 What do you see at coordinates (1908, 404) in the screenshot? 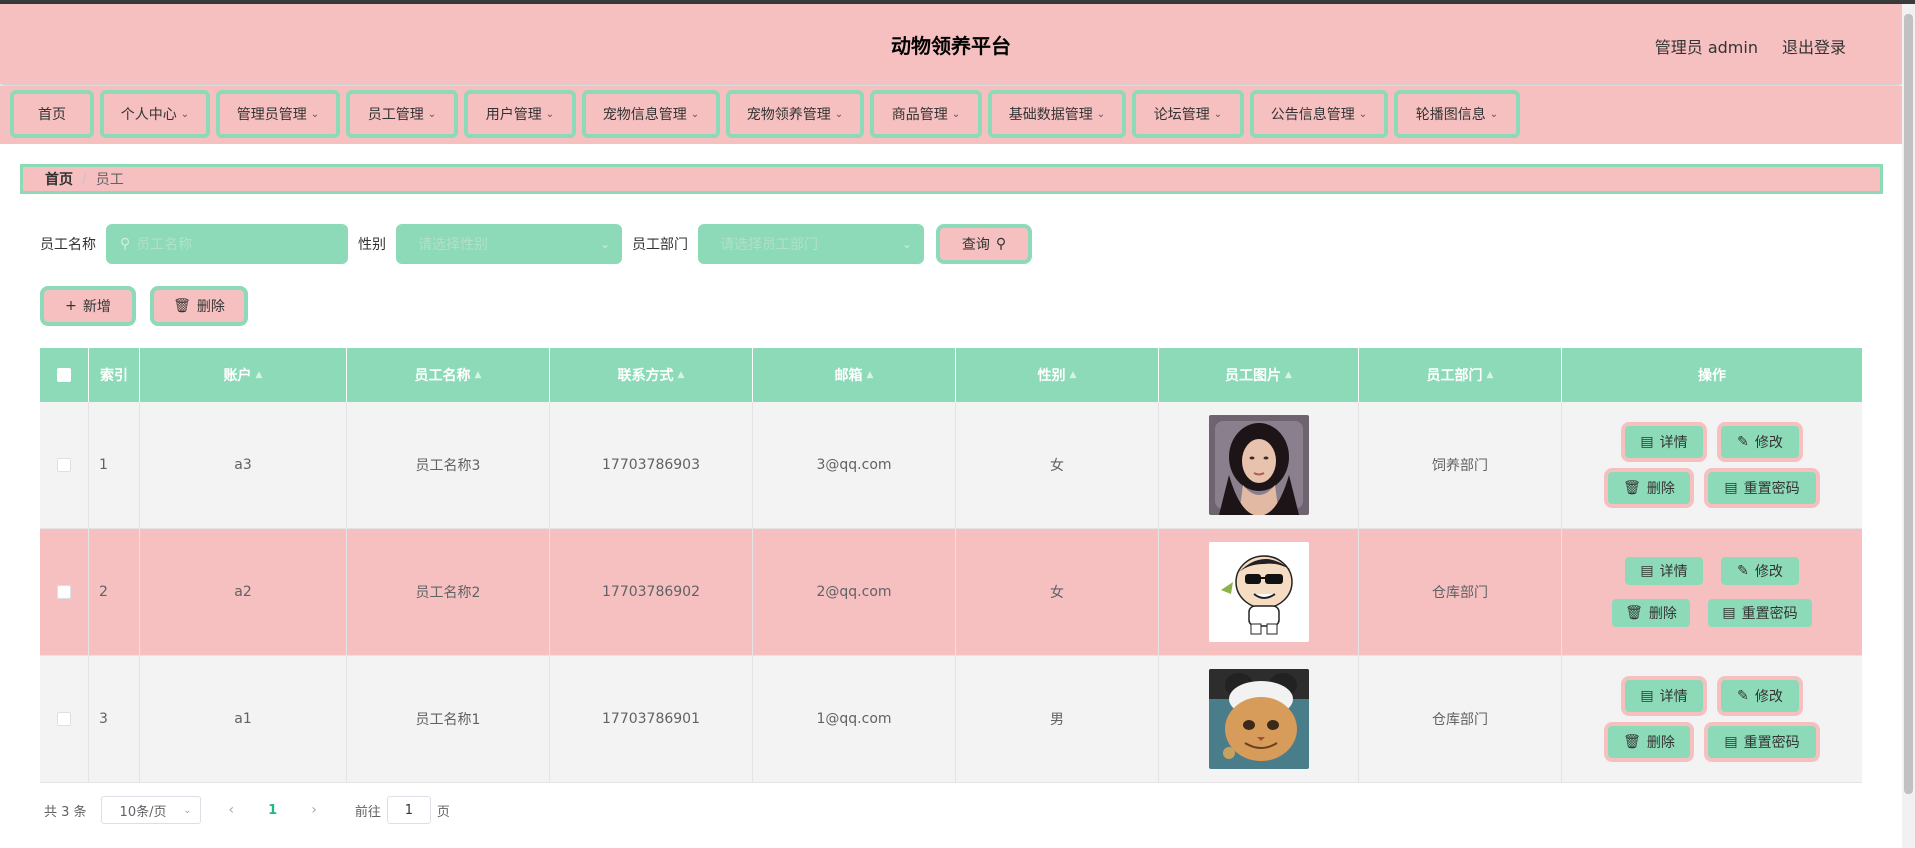
I see `scrollbar-thumb` at bounding box center [1908, 404].